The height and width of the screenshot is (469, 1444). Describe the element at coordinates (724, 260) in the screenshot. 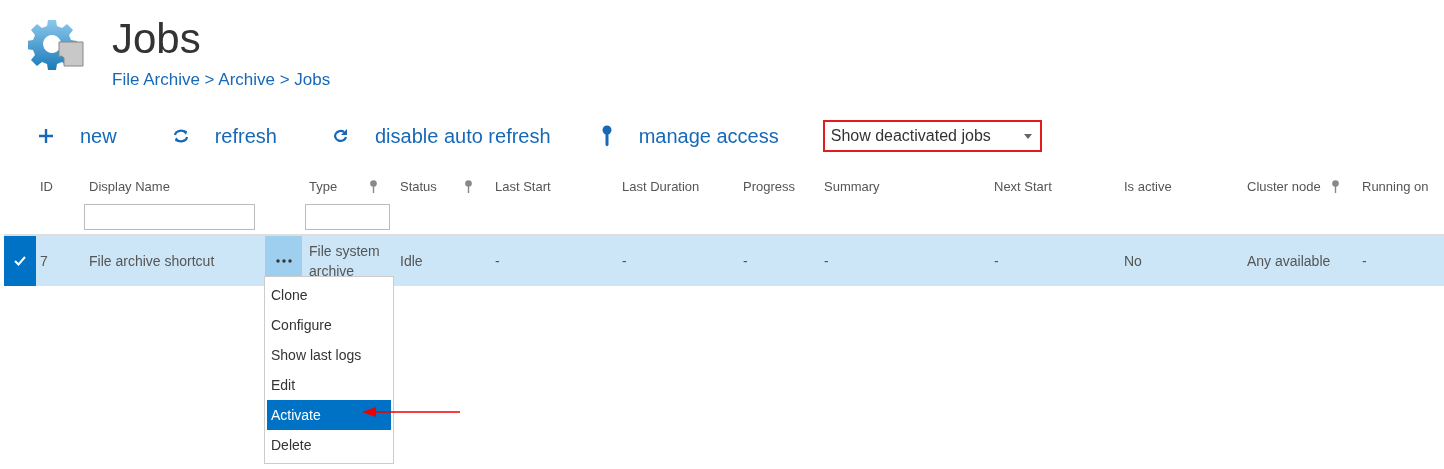

I see `table-row: 7 File archive shortcut File system archive Idle - - - - - No Any available -` at that location.